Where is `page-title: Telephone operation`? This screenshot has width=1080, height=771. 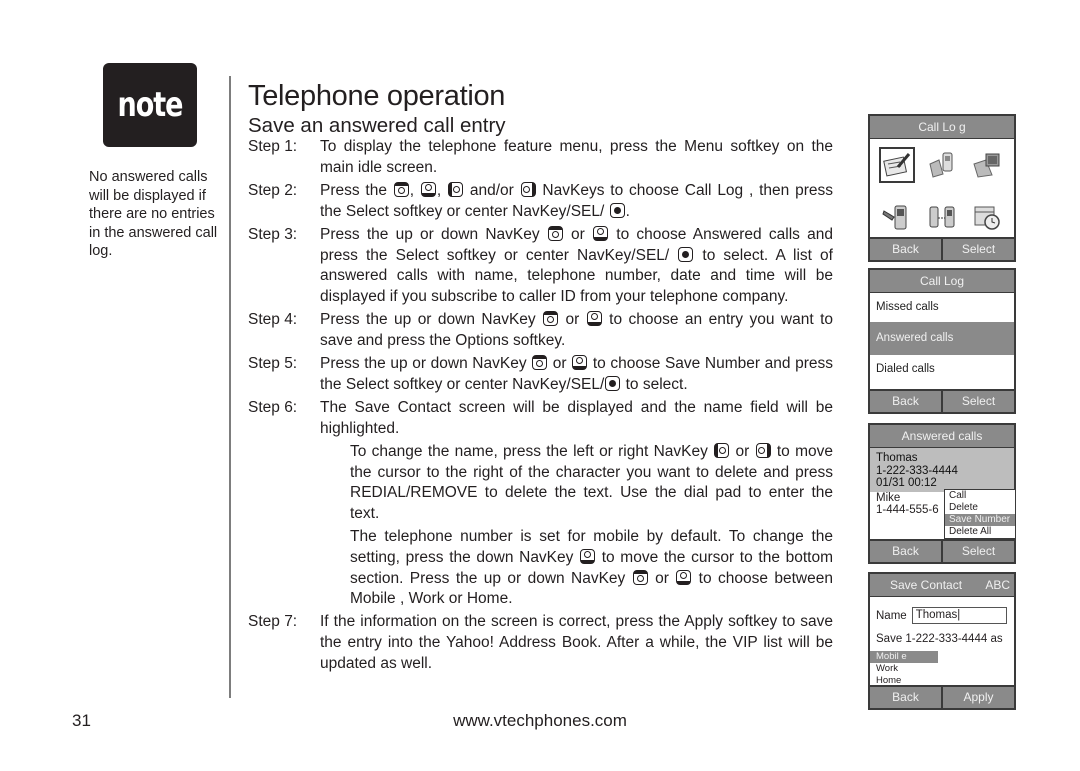
page-title: Telephone operation is located at coordinates (377, 96).